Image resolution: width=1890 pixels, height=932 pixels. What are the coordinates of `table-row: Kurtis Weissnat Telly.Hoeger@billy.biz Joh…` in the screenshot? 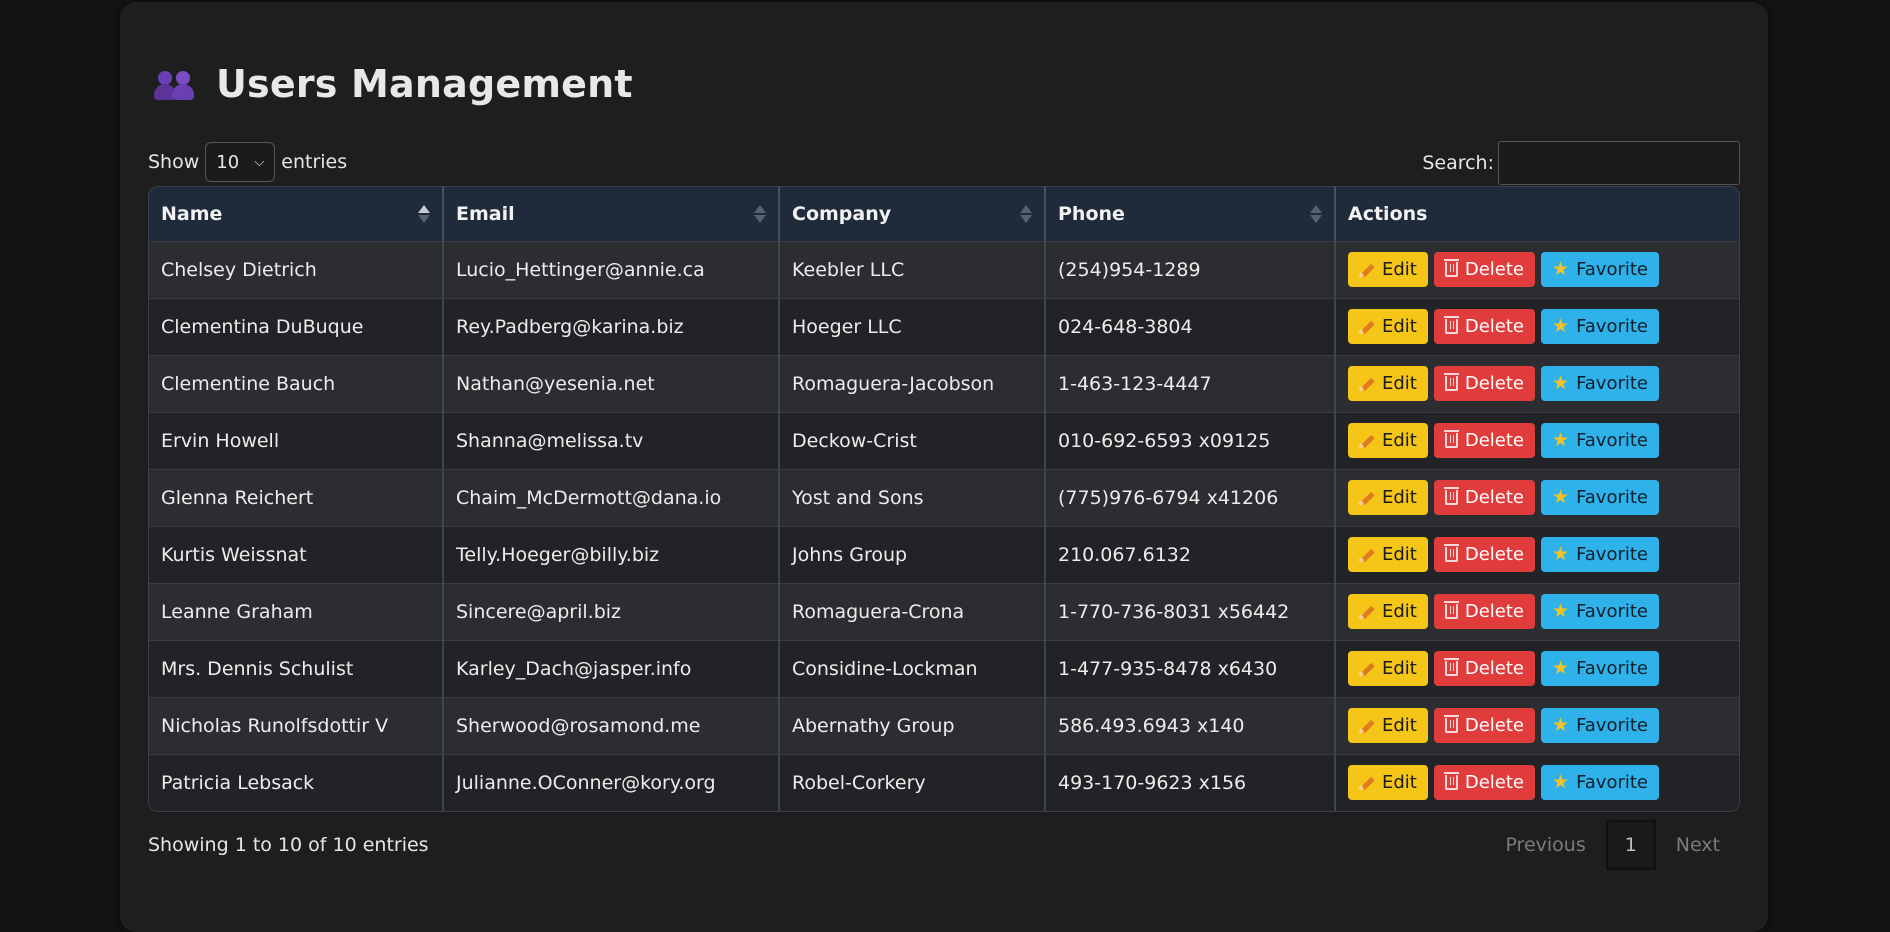 It's located at (944, 554).